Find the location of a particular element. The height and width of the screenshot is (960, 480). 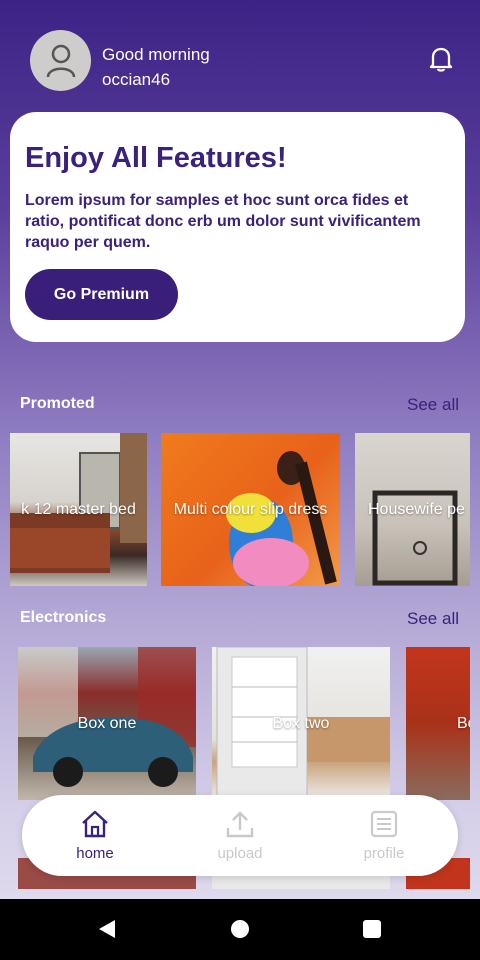

list-icon is located at coordinates (384, 824).